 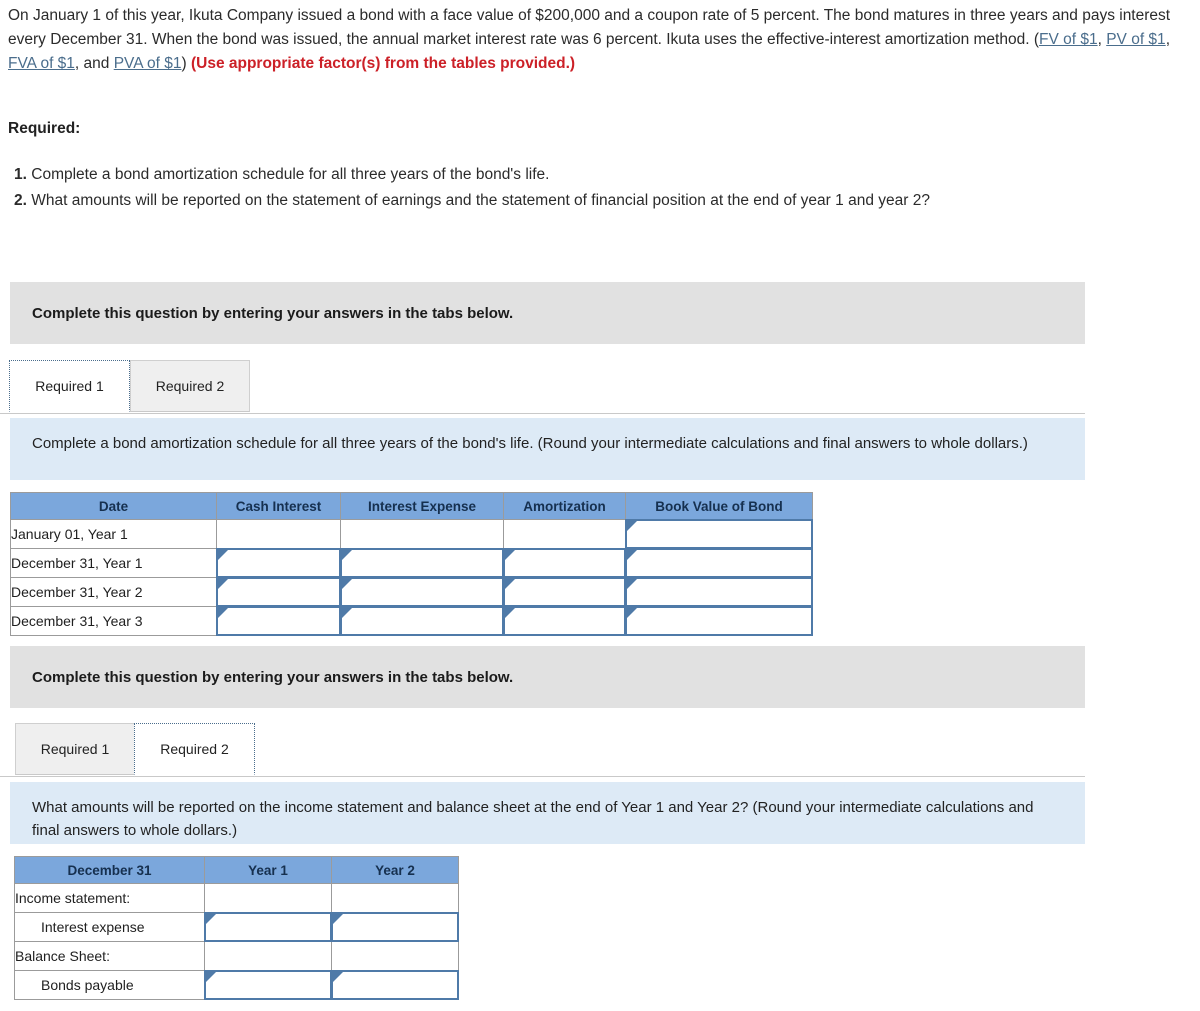 What do you see at coordinates (148, 63) in the screenshot?
I see `pva-of-1-link: PVA of $1` at bounding box center [148, 63].